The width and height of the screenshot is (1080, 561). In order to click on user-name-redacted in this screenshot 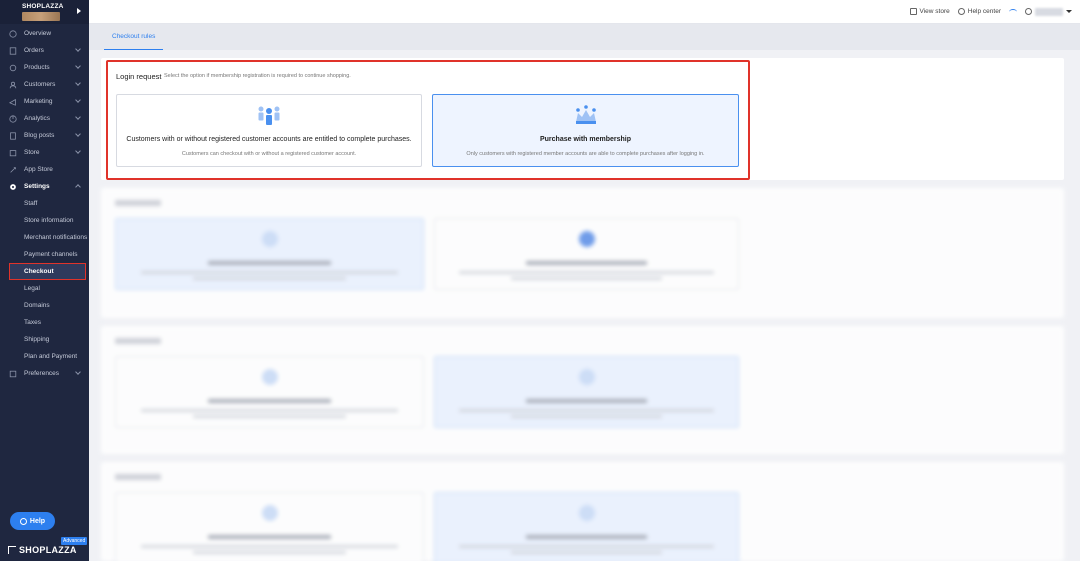, I will do `click(1049, 11)`.